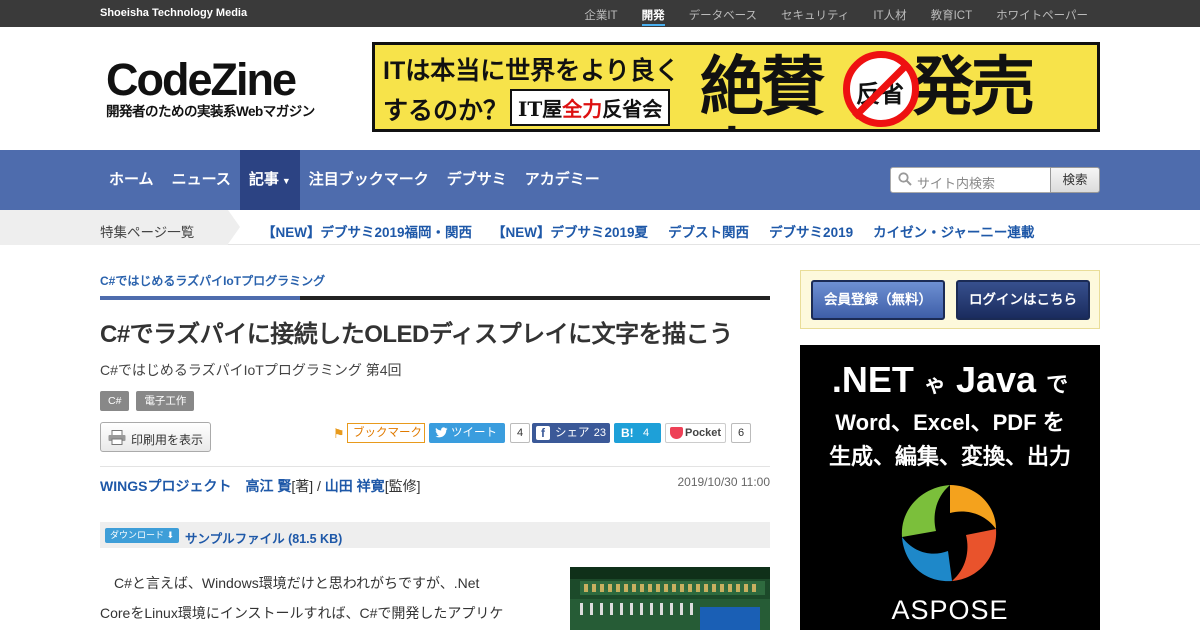  I want to click on download-badge: ダウンロード ⬇, so click(142, 535).